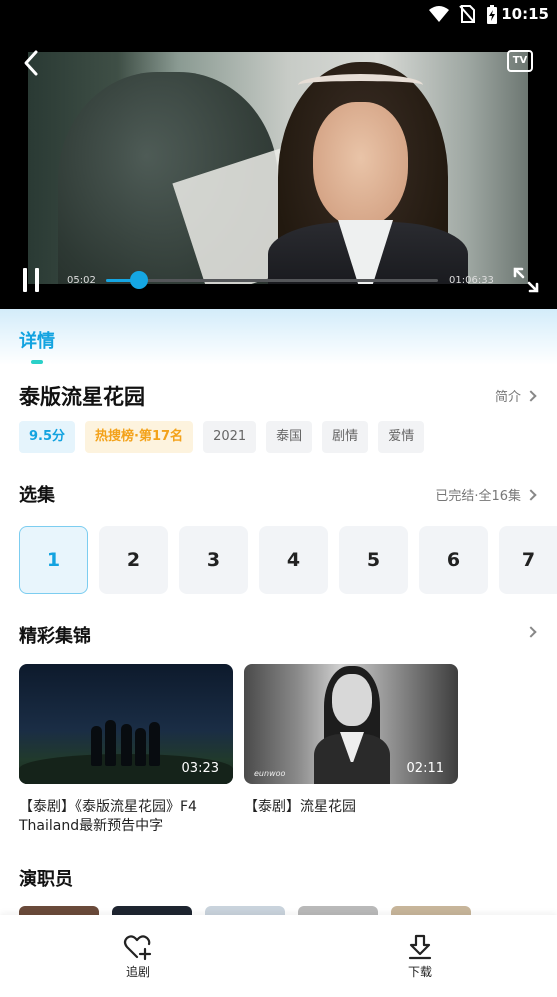 This screenshot has height=997, width=557. I want to click on episode-button: 4, so click(293, 560).